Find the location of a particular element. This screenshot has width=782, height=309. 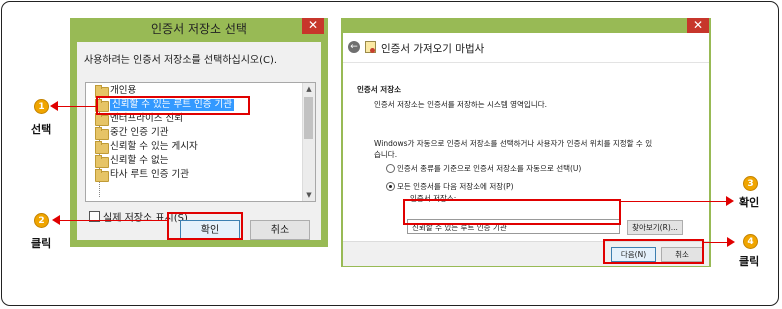

radio-auto-select is located at coordinates (390, 168).